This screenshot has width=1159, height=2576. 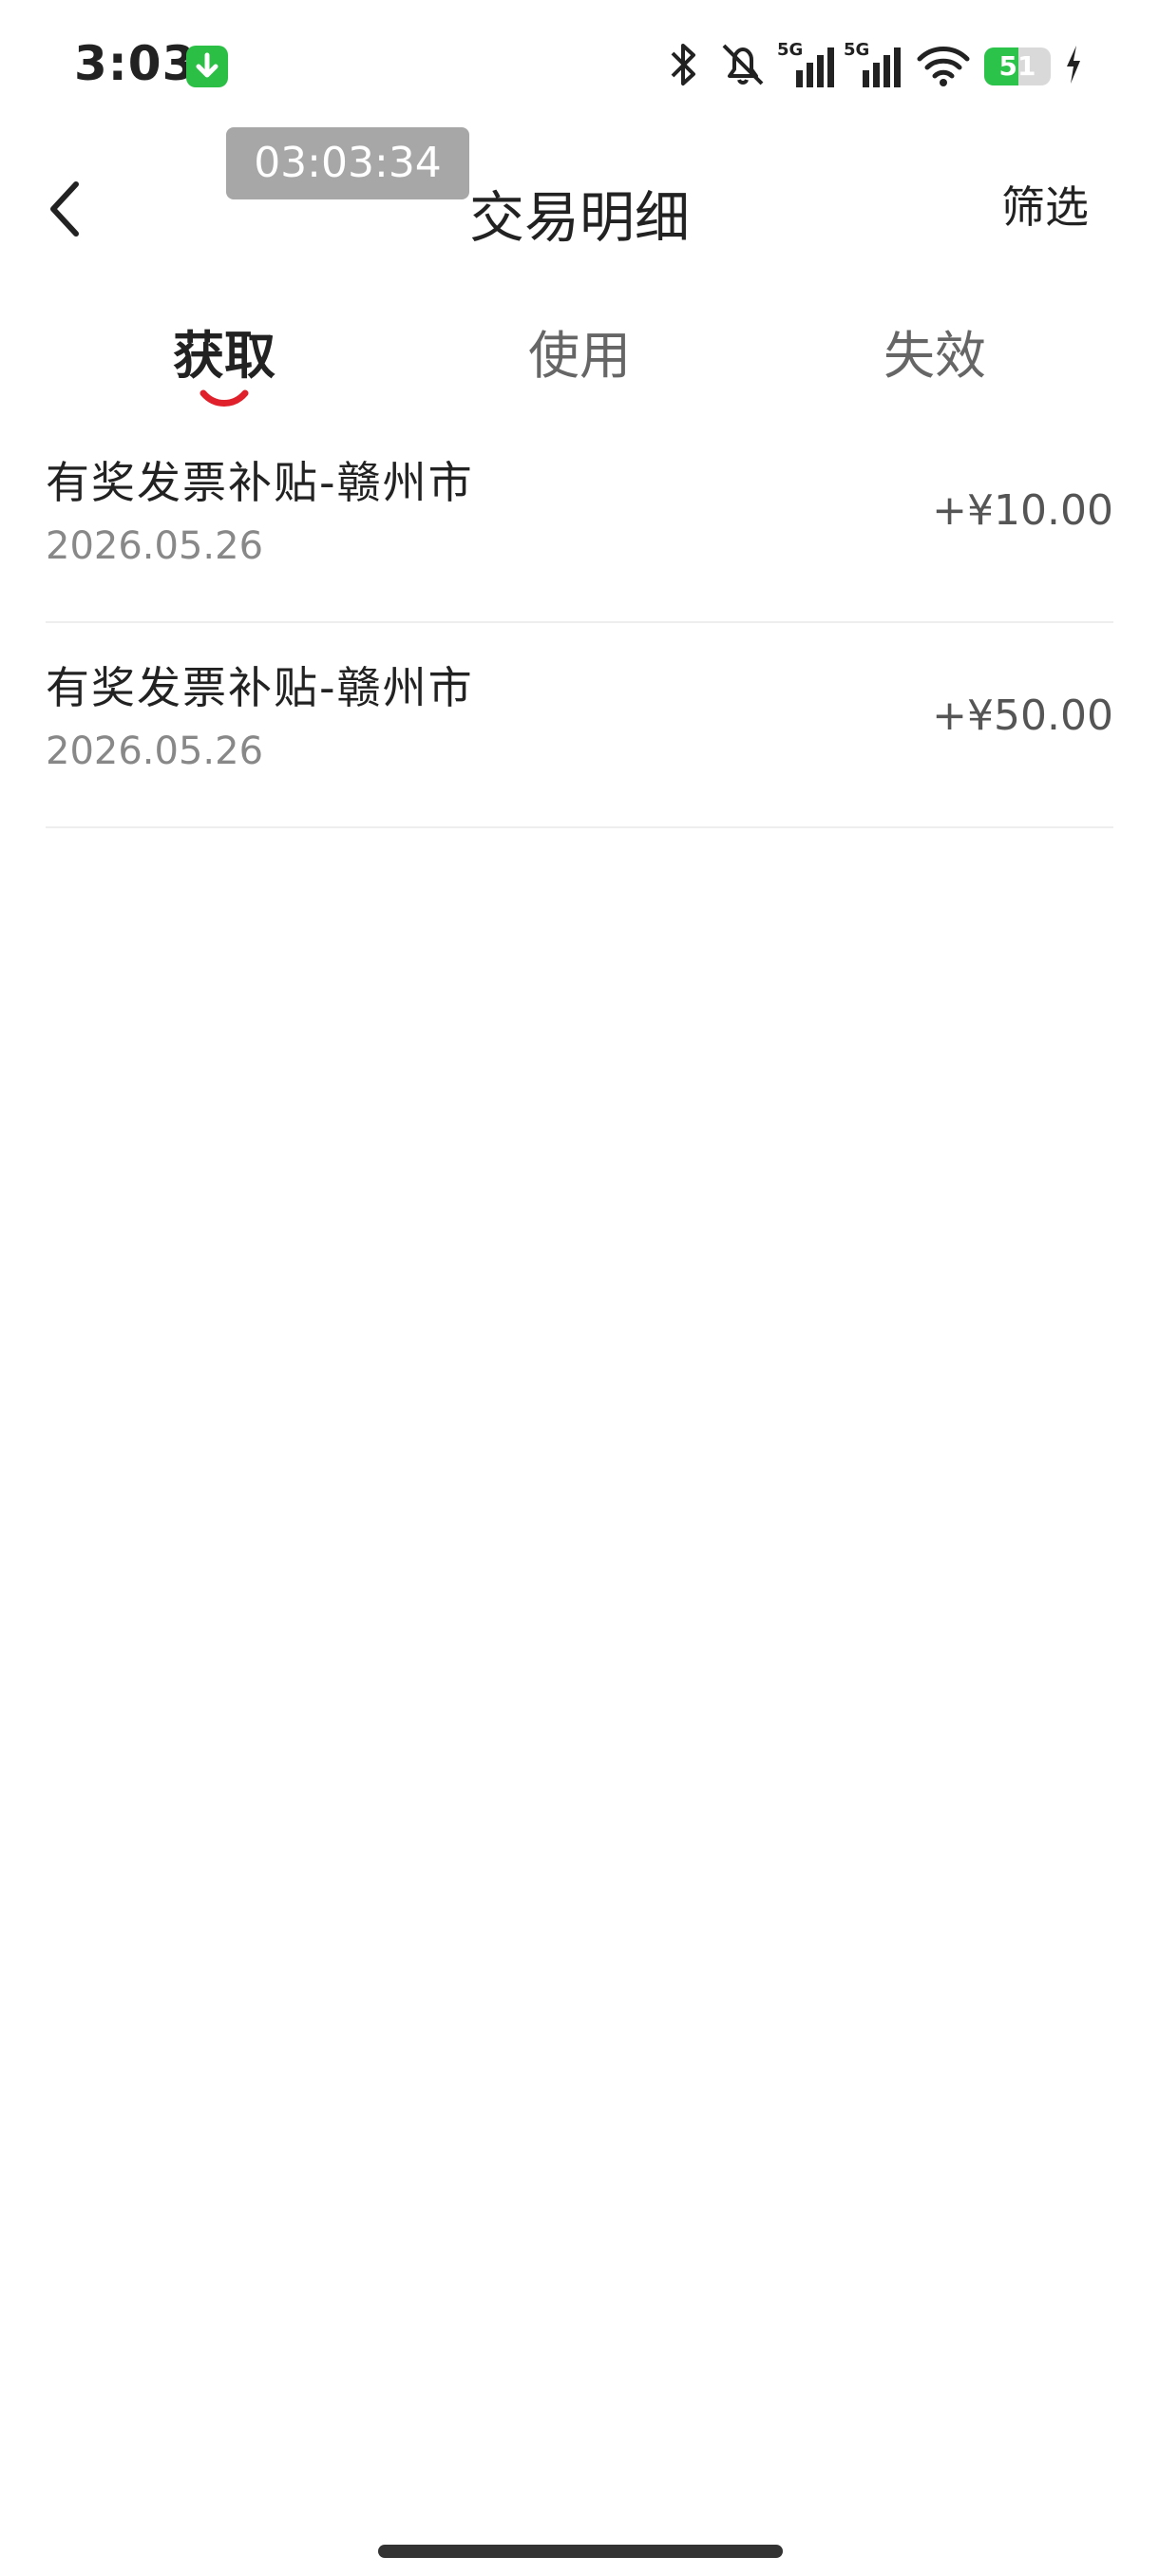 What do you see at coordinates (579, 217) in the screenshot?
I see `page-title: 交易明细` at bounding box center [579, 217].